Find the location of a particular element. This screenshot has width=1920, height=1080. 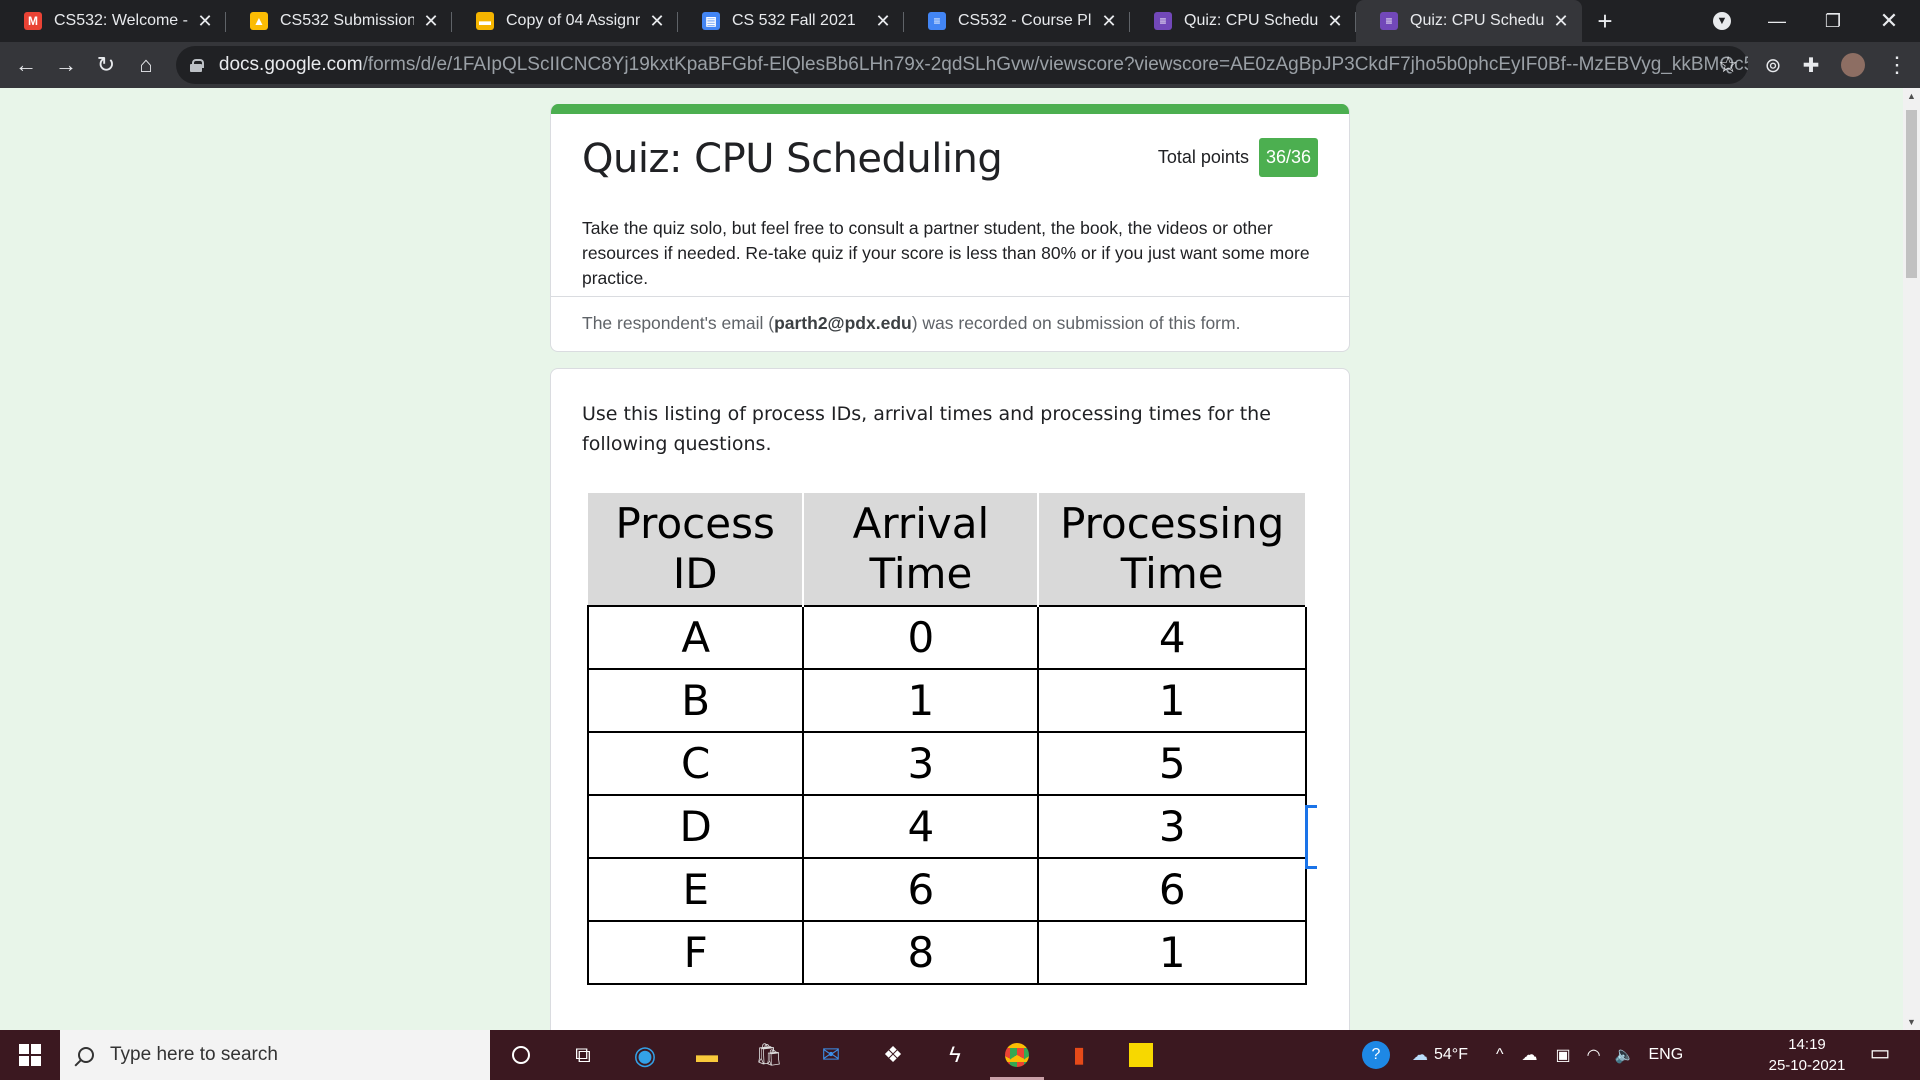

dropbox-icon: ❖ is located at coordinates (893, 1054).